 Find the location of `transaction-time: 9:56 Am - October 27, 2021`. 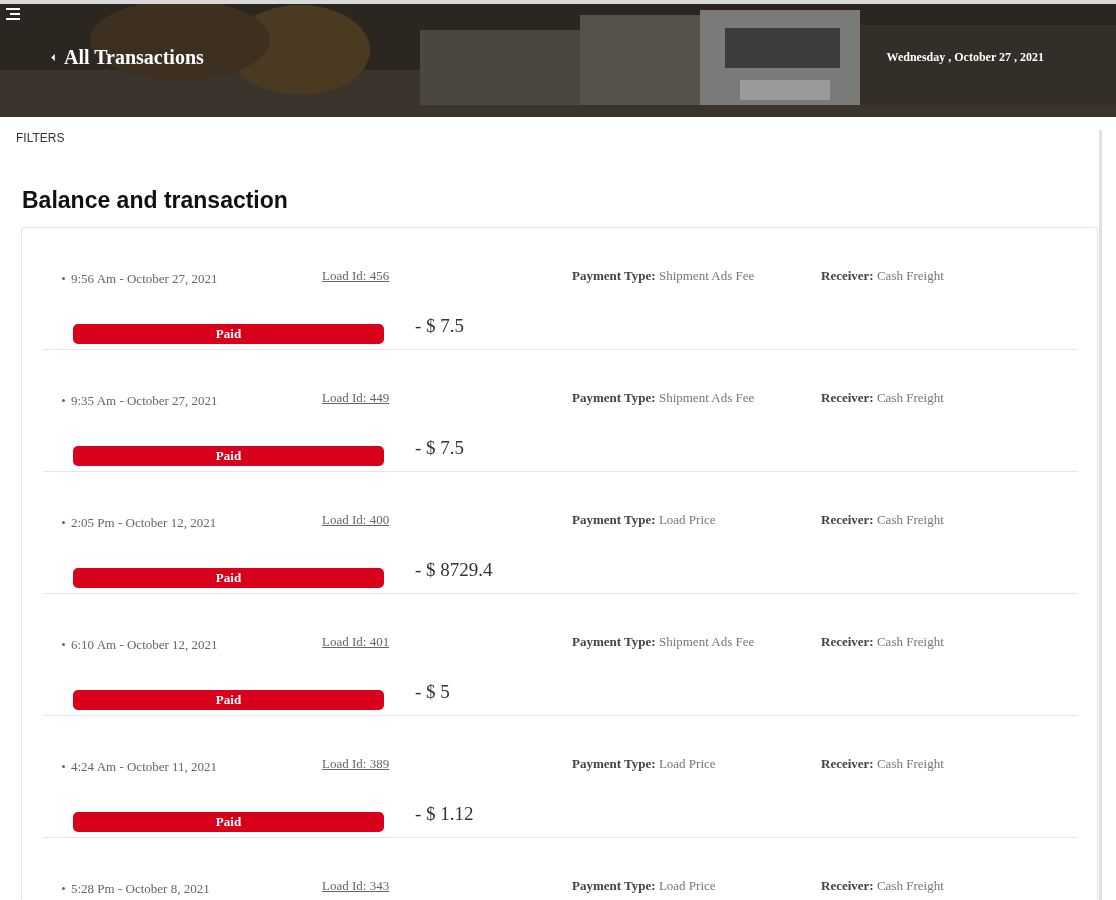

transaction-time: 9:56 Am - October 27, 2021 is located at coordinates (140, 278).